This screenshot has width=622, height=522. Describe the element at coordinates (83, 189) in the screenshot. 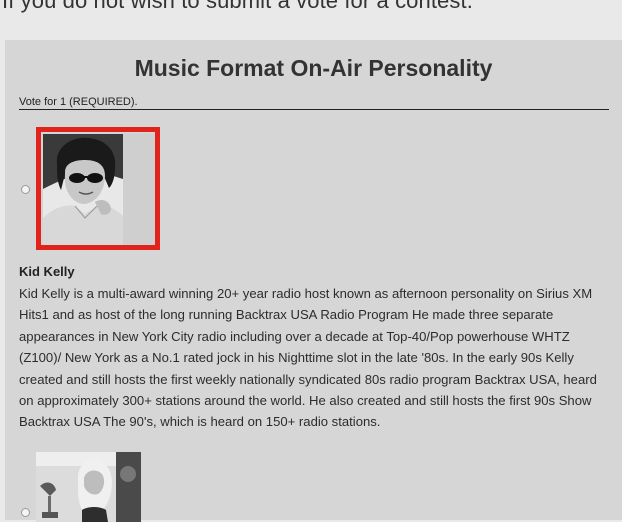

I see `candidate-photo-kid-kelly` at that location.